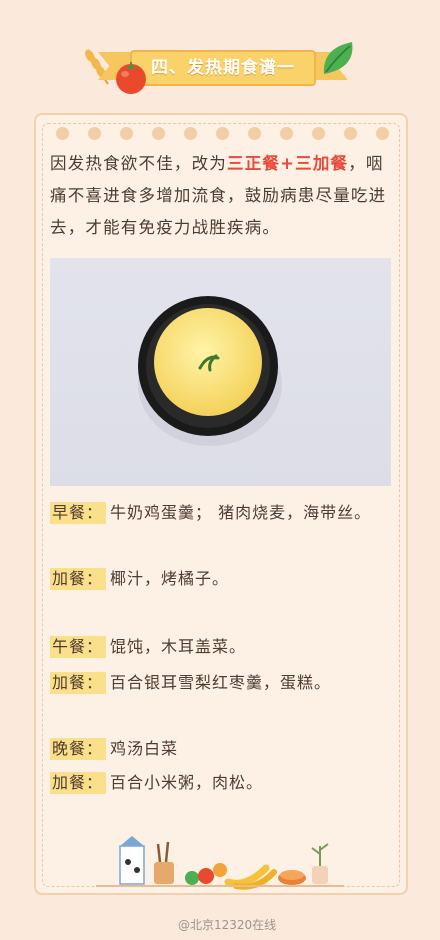  What do you see at coordinates (320, 863) in the screenshot?
I see `plant-icon` at bounding box center [320, 863].